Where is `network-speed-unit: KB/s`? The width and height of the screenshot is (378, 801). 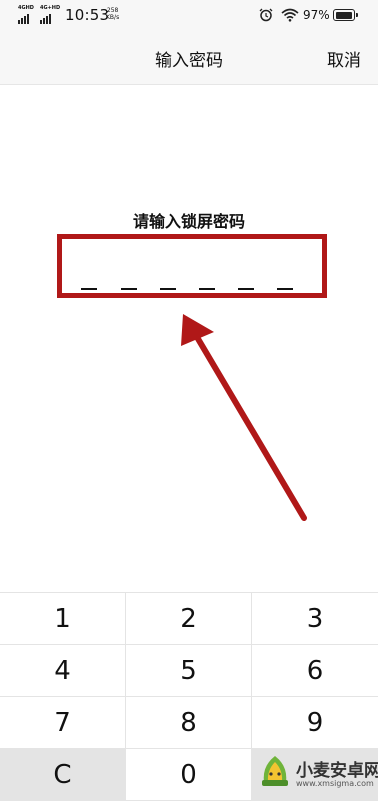
network-speed-unit: KB/s is located at coordinates (113, 17).